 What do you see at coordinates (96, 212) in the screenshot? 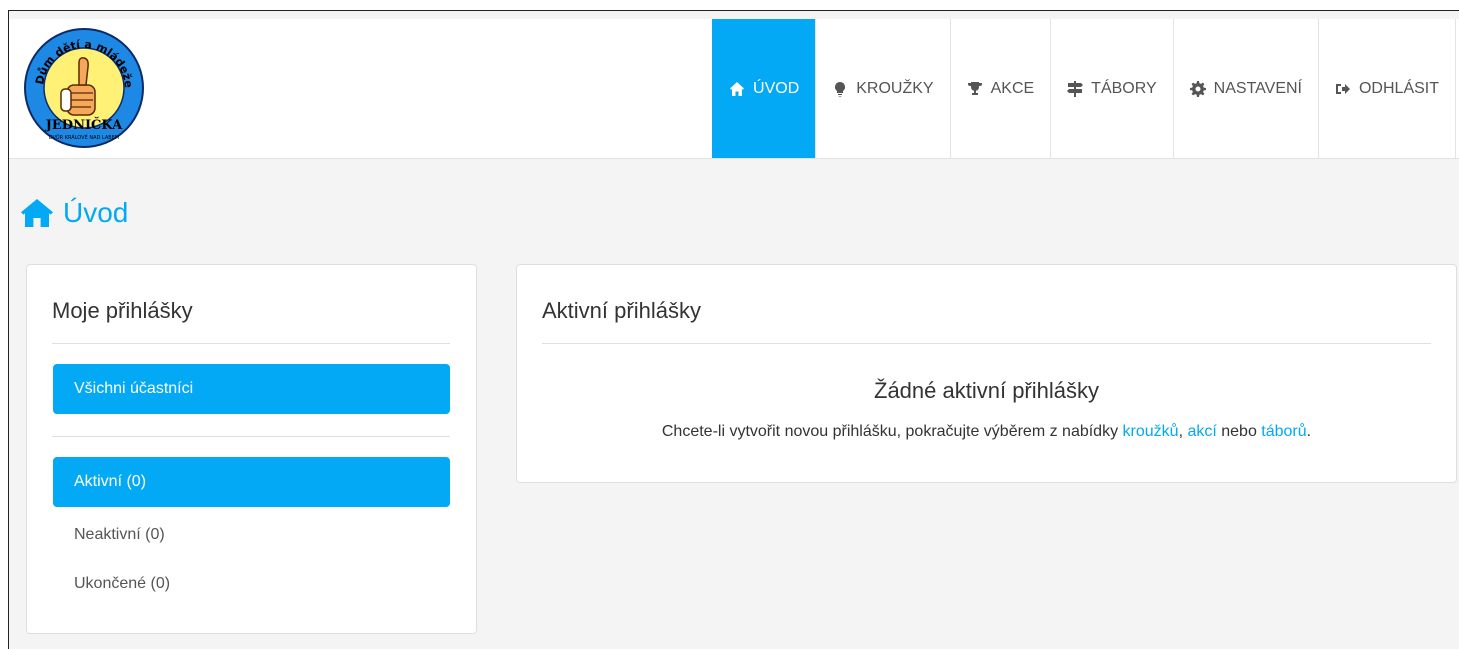
I see `page-title-text: Úvod` at bounding box center [96, 212].